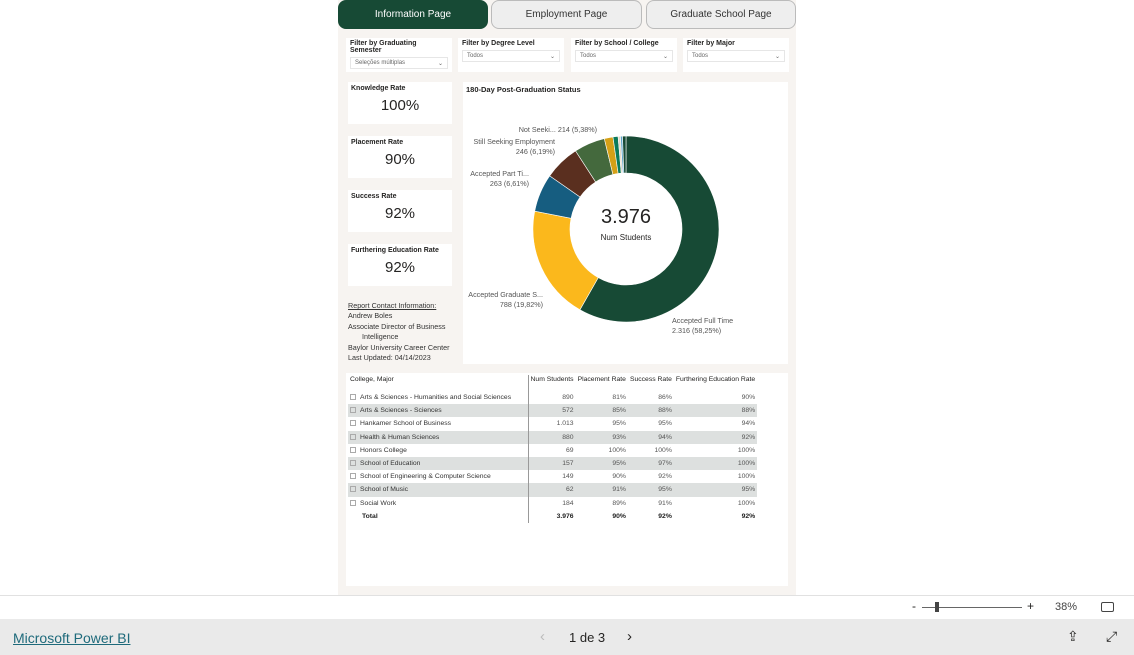  Describe the element at coordinates (651, 383) in the screenshot. I see `column-header: Success Rate` at that location.